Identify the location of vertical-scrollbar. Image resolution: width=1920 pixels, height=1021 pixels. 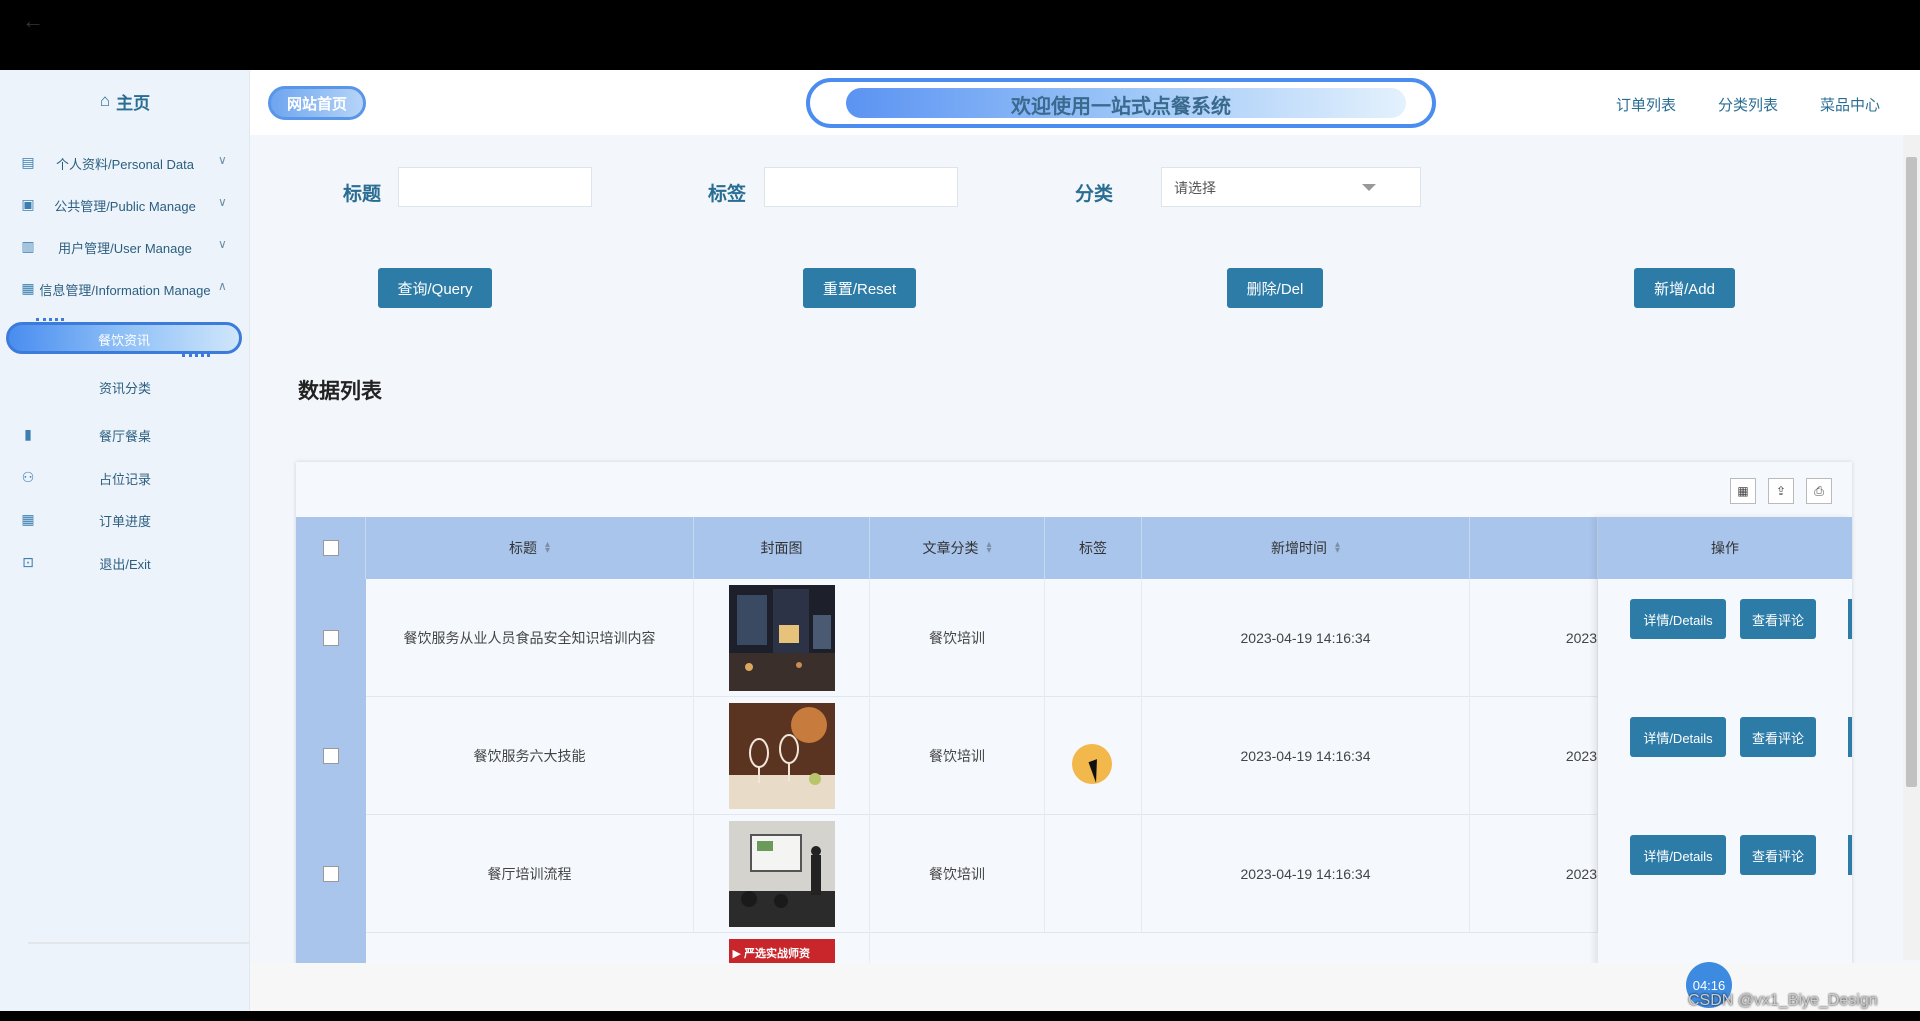
(1911, 547).